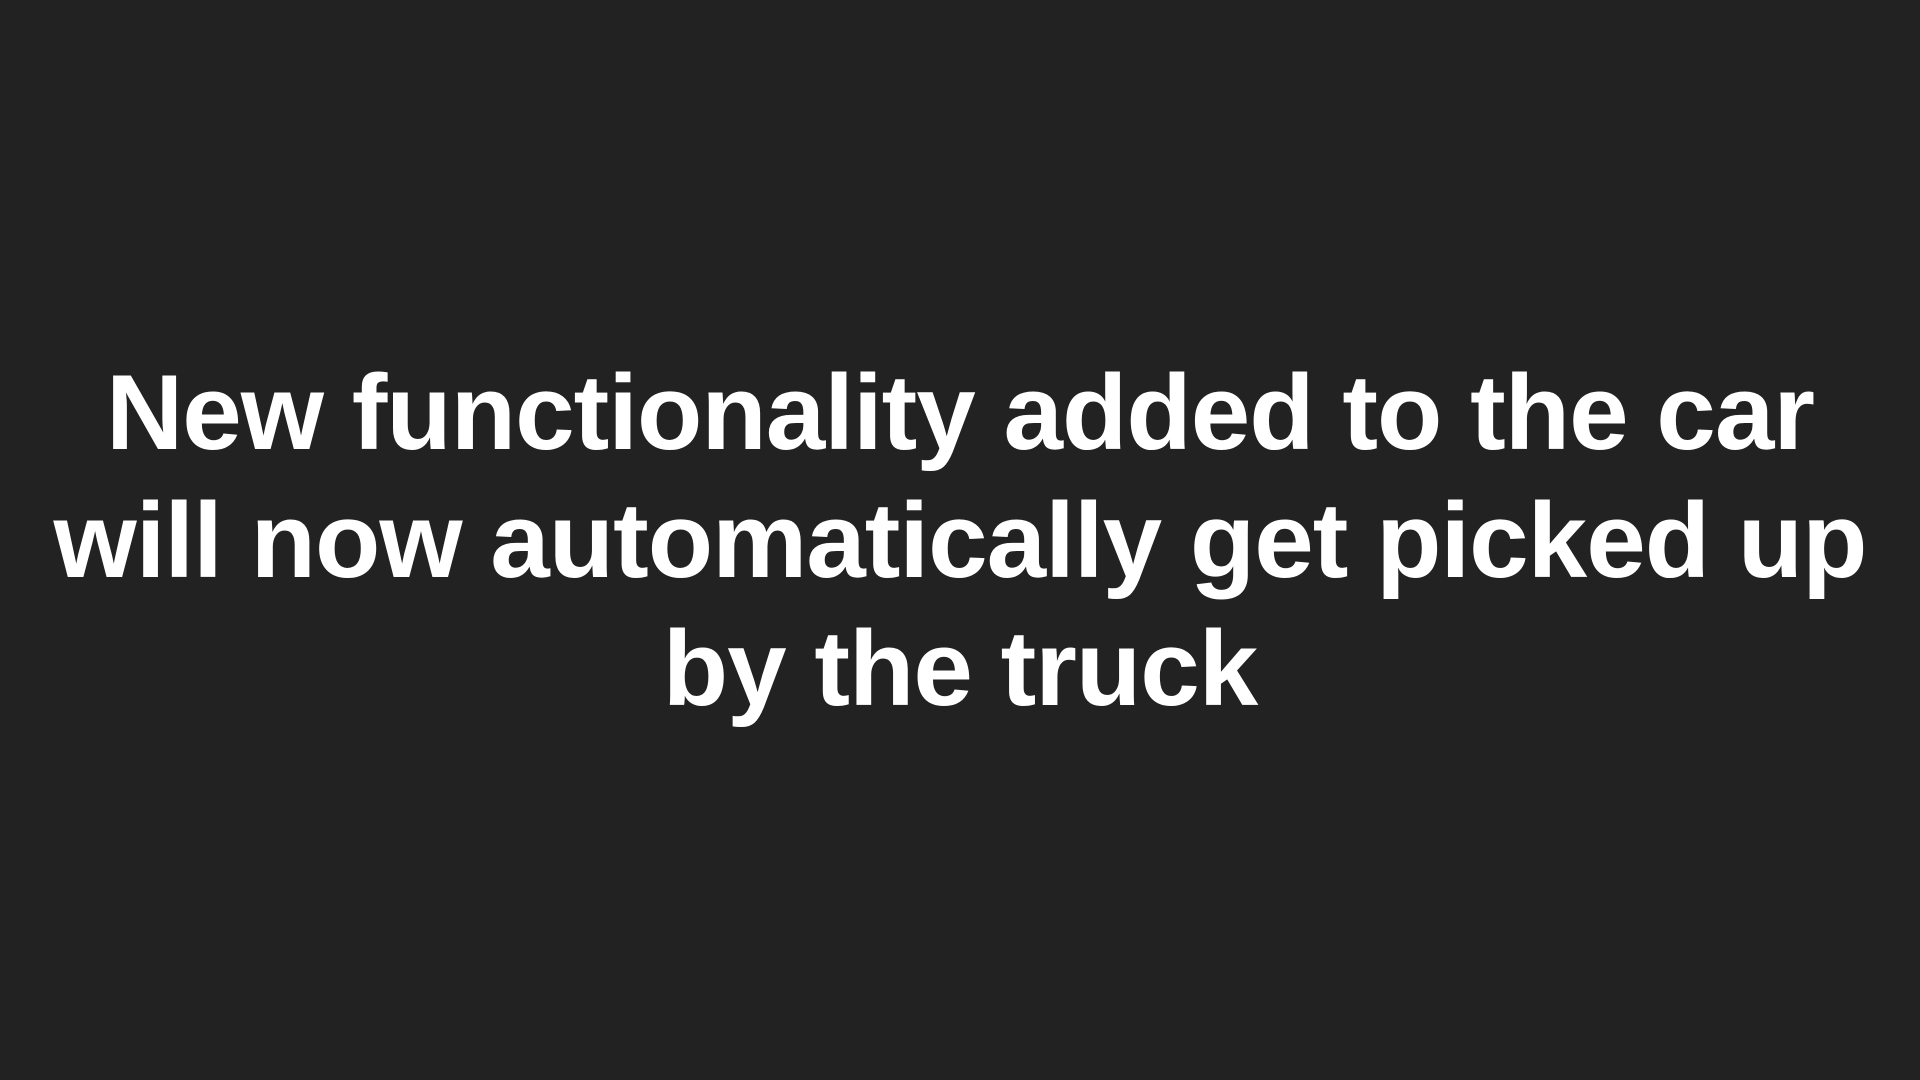 The height and width of the screenshot is (1080, 1920). I want to click on statement-line-2: will now automatically get picked up, so click(960, 540).